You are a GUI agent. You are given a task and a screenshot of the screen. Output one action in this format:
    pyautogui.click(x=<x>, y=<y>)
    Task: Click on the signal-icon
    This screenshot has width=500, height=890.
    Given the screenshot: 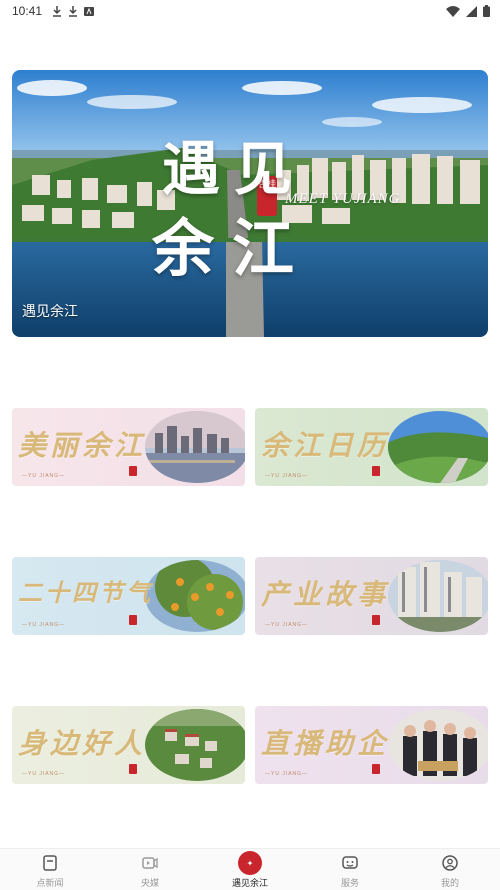 What is the action you would take?
    pyautogui.click(x=471, y=11)
    